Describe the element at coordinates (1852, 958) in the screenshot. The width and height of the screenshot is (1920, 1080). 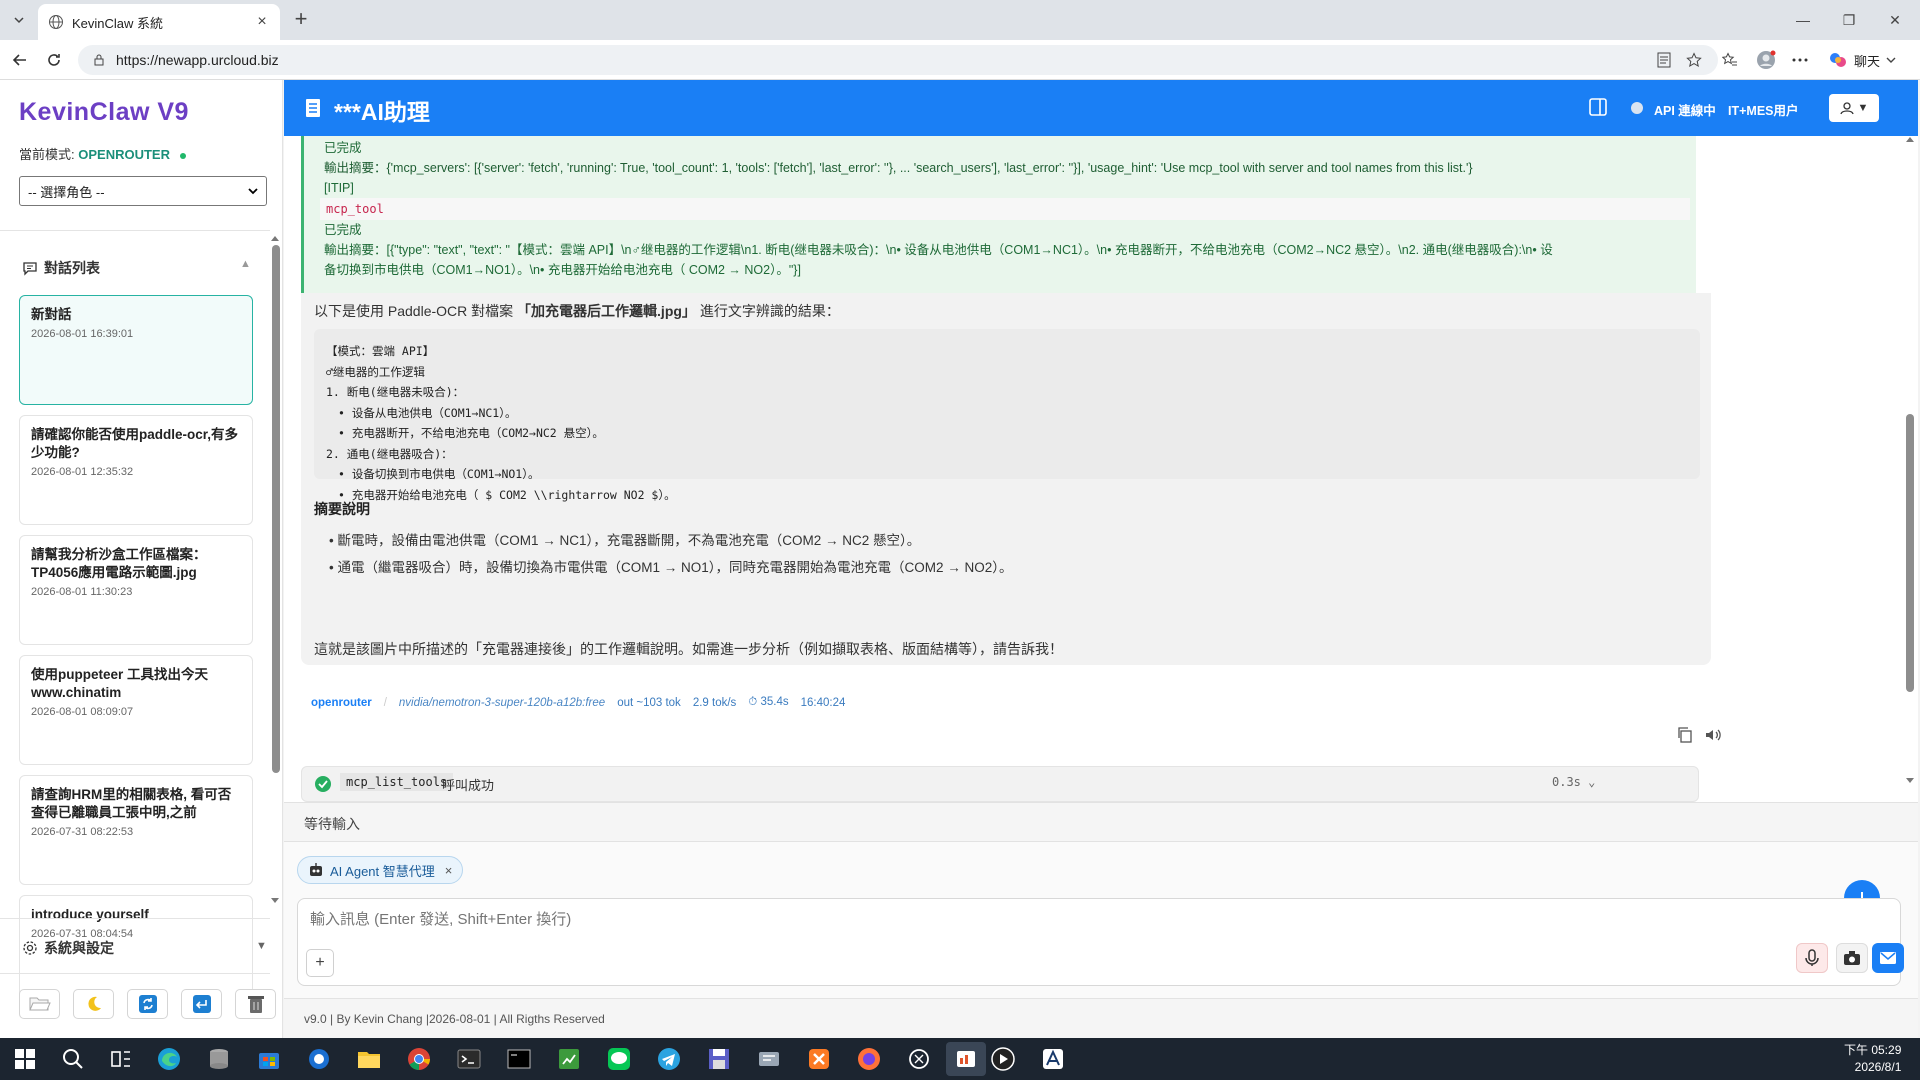
I see `camera-button` at that location.